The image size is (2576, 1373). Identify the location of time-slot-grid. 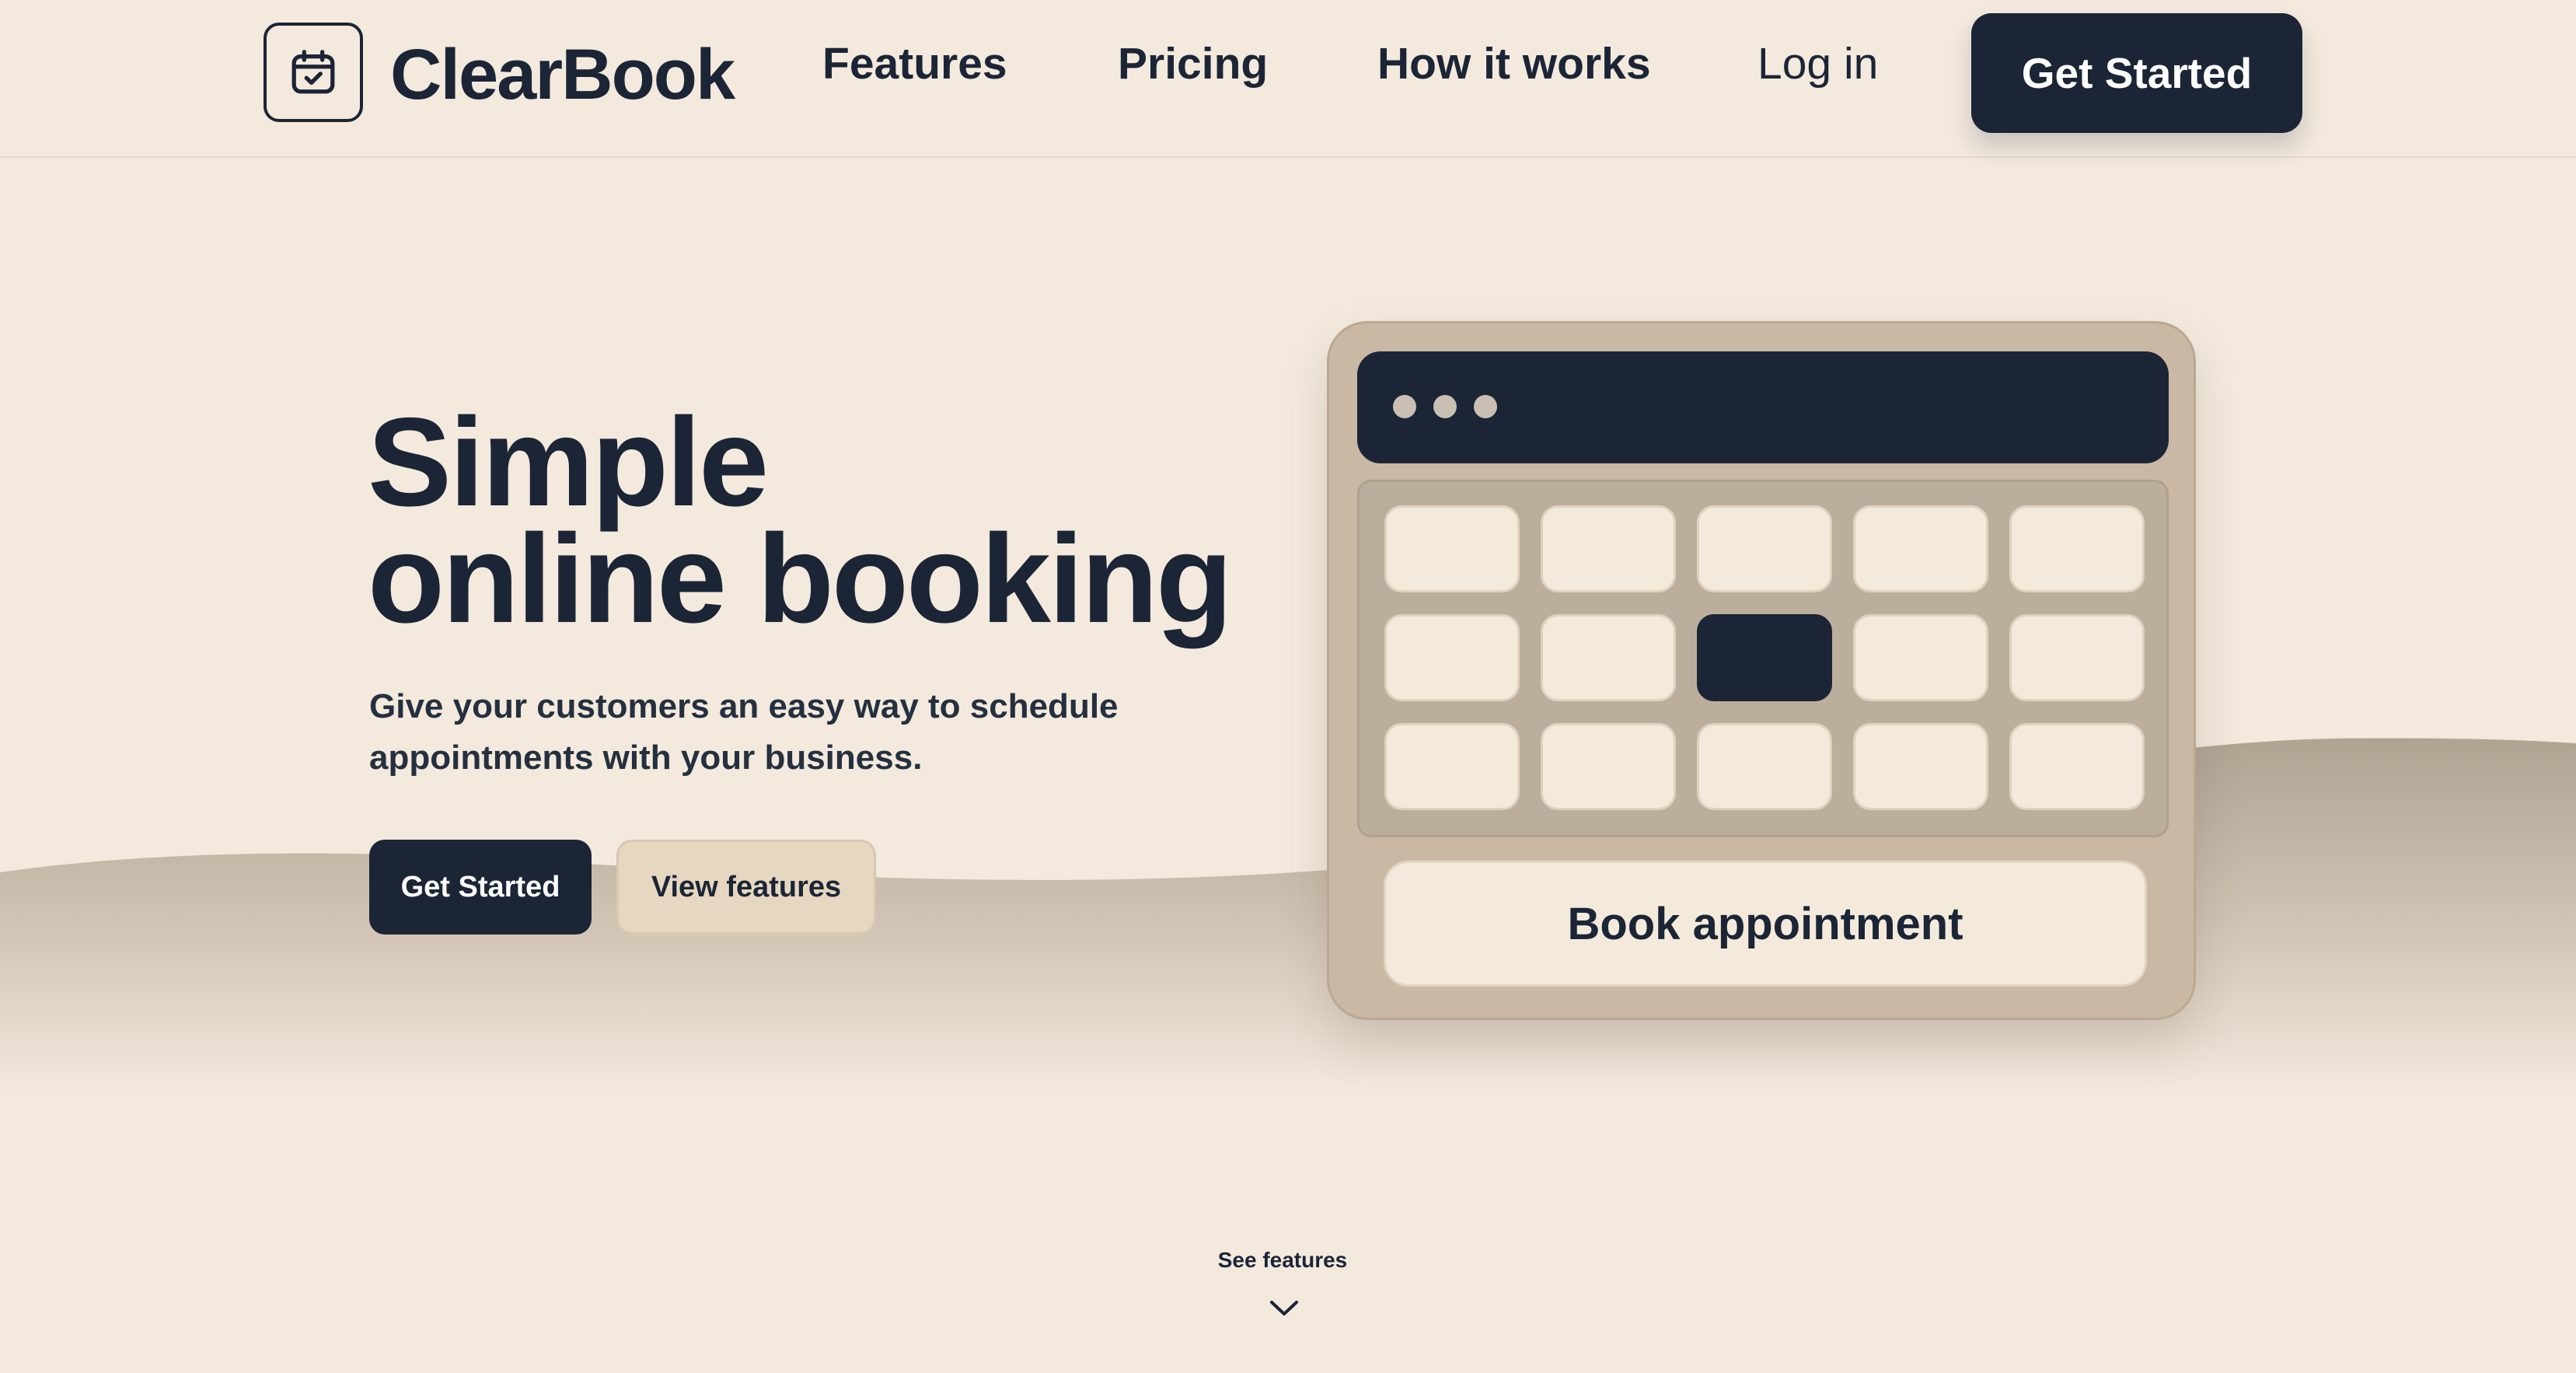
(1763, 658).